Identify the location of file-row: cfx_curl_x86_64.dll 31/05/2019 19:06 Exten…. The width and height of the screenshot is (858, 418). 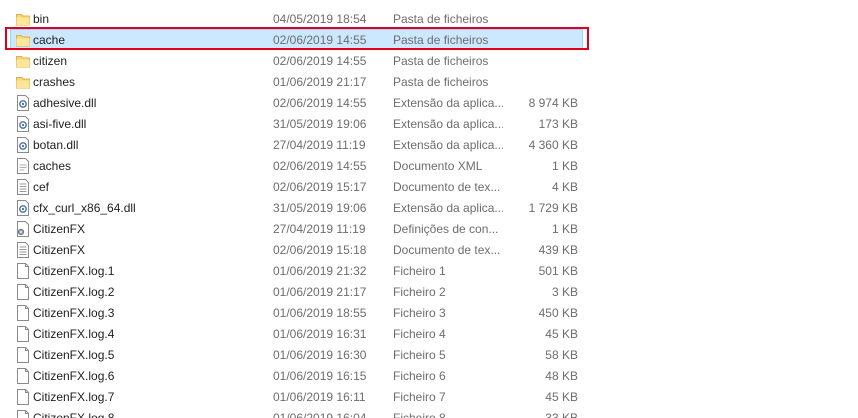
(296, 207).